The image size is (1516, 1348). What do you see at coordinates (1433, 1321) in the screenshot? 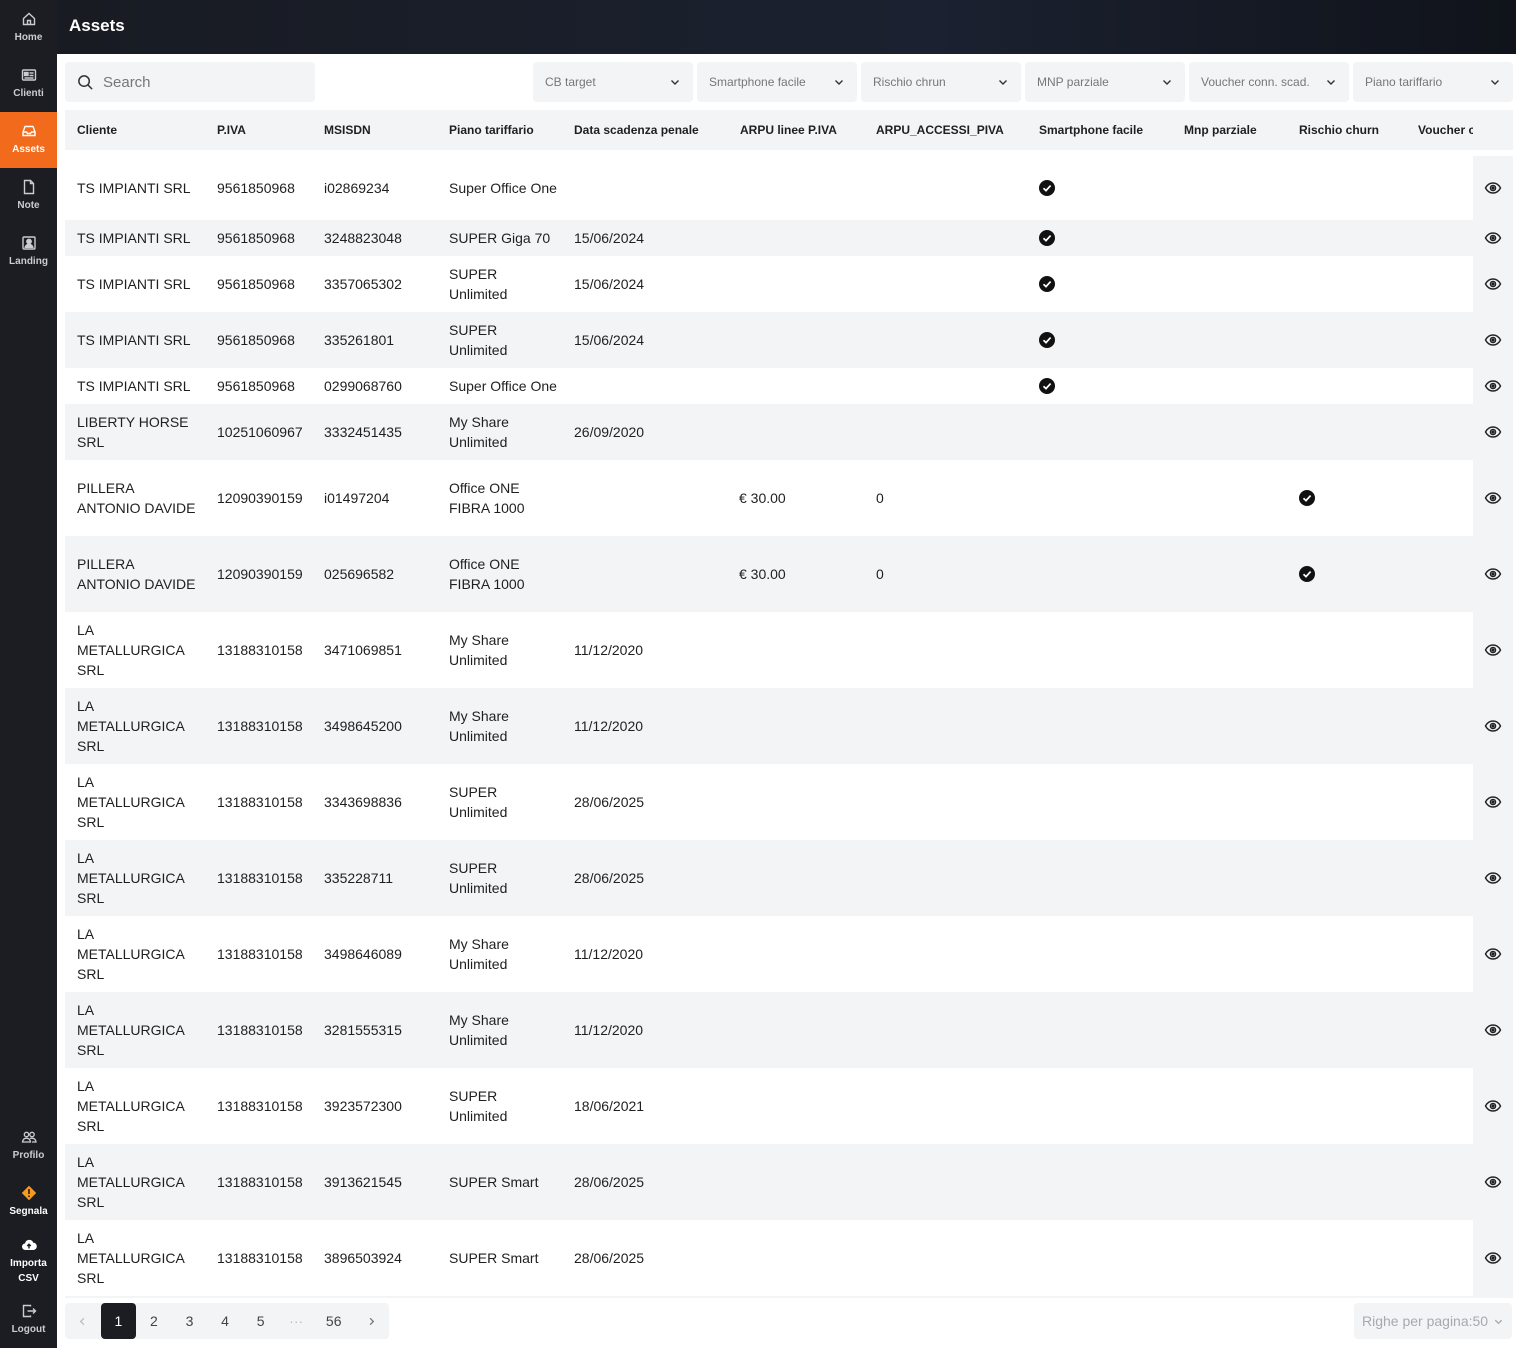
I see `rows-per-page-select: Righe per pagina:50` at bounding box center [1433, 1321].